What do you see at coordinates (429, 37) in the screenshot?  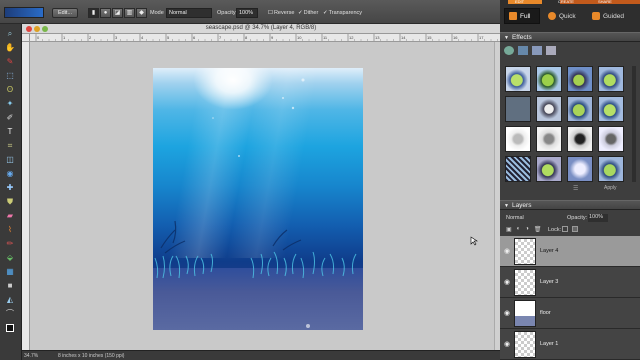 I see `ruler-label: 15` at bounding box center [429, 37].